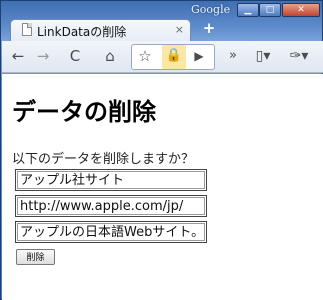 Image resolution: width=323 pixels, height=300 pixels. What do you see at coordinates (263, 57) in the screenshot?
I see `page-menu-icon: ▯▾` at bounding box center [263, 57].